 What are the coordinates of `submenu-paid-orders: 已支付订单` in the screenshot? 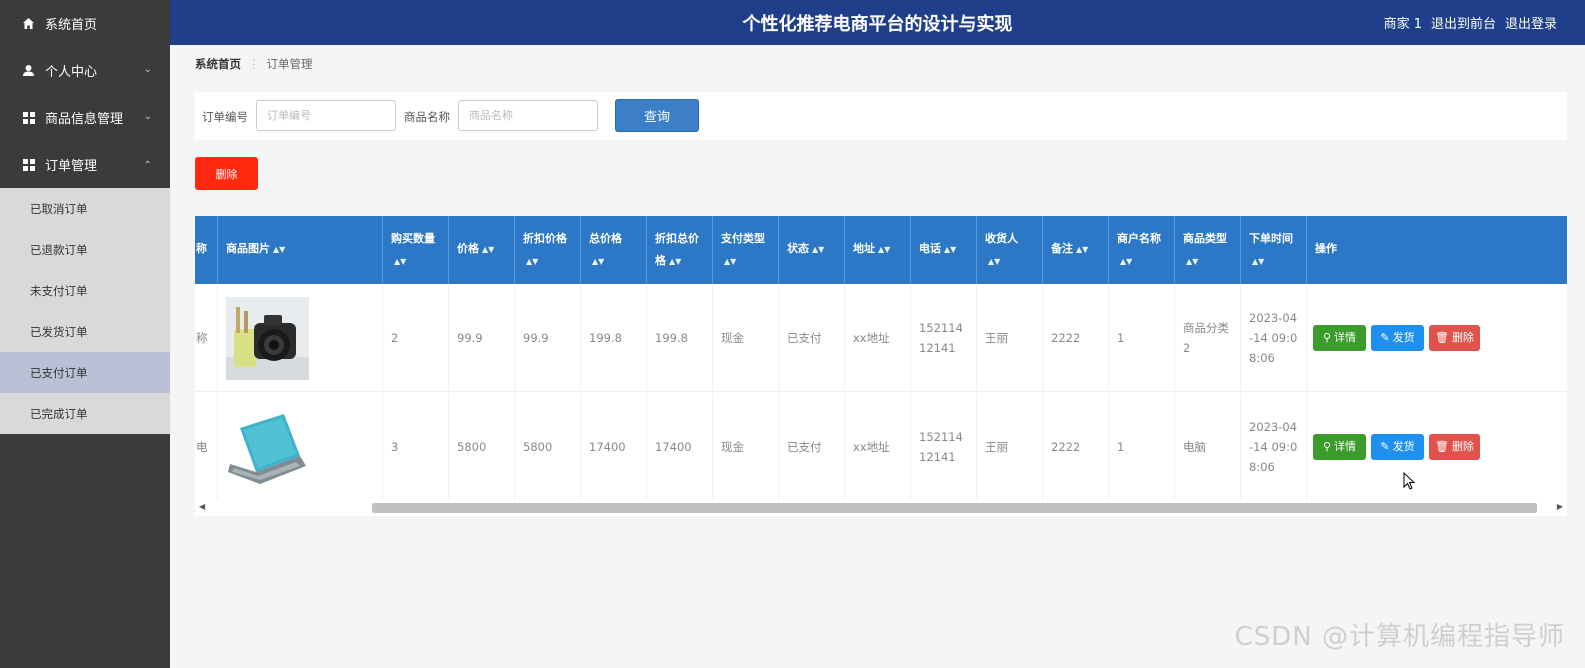 It's located at (85, 372).